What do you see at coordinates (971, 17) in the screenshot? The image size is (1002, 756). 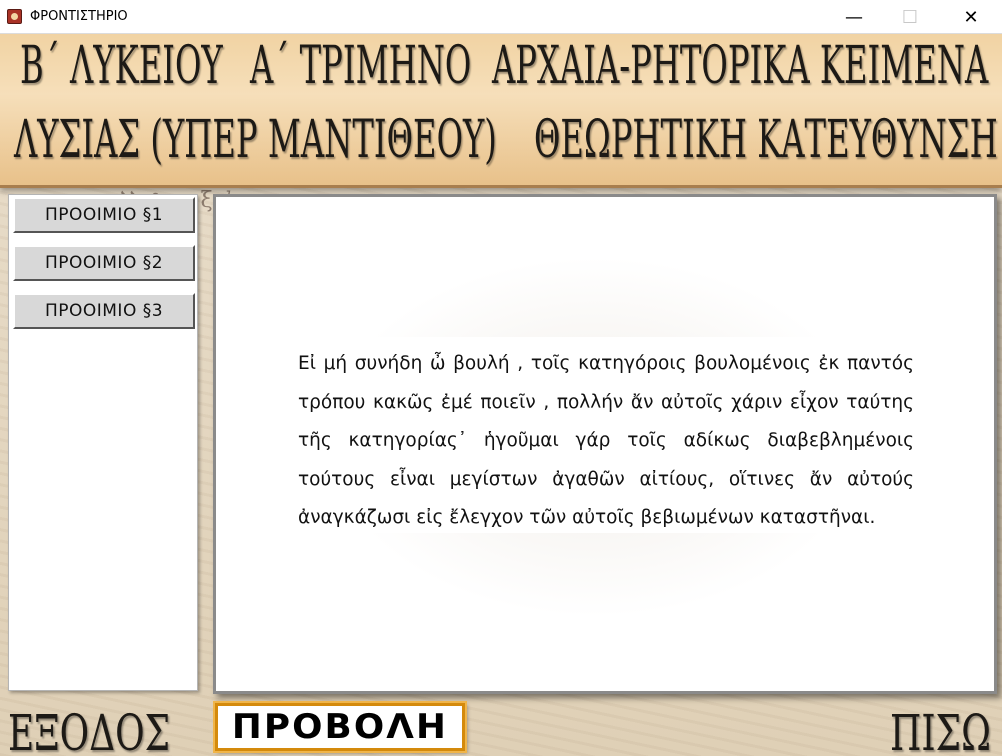 I see `close-button: ✕` at bounding box center [971, 17].